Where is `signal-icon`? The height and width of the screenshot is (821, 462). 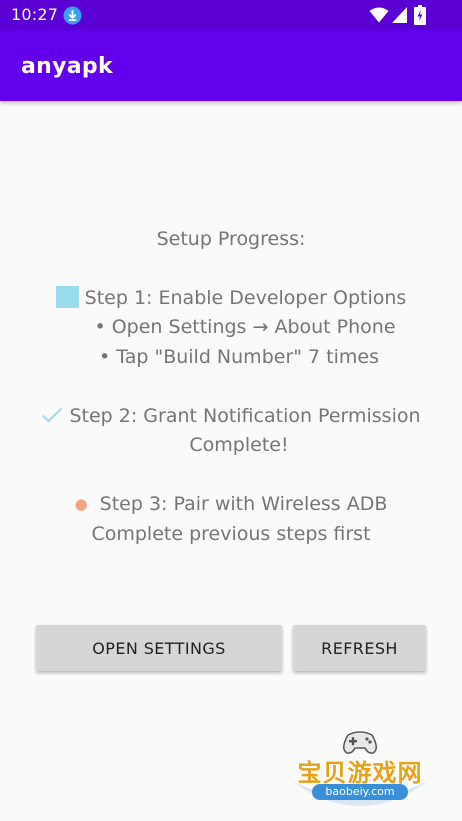 signal-icon is located at coordinates (399, 15).